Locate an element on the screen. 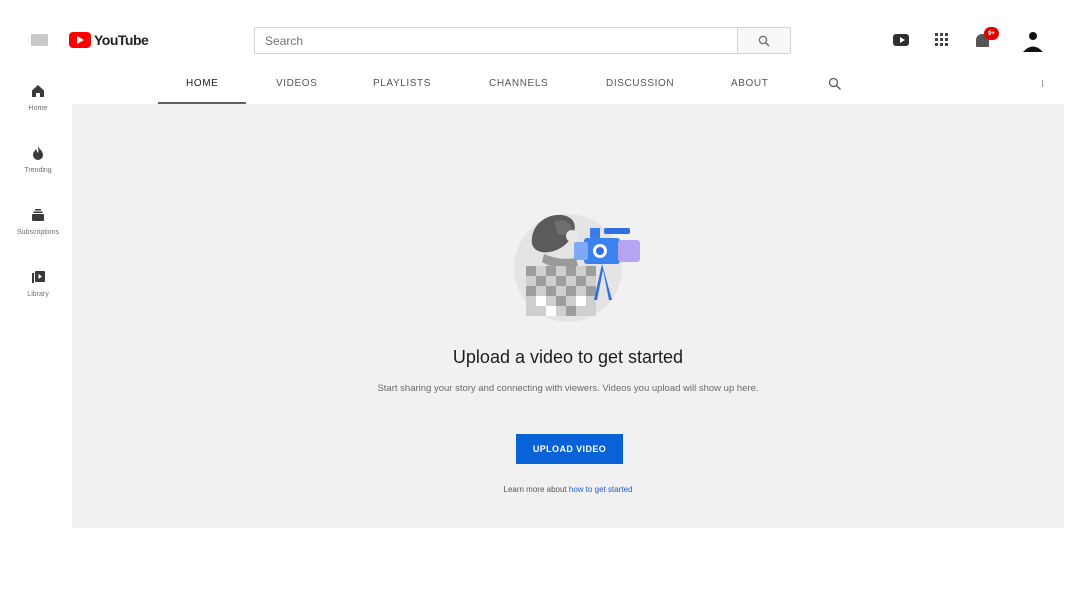 The height and width of the screenshot is (591, 1080). create-video-icon is located at coordinates (901, 40).